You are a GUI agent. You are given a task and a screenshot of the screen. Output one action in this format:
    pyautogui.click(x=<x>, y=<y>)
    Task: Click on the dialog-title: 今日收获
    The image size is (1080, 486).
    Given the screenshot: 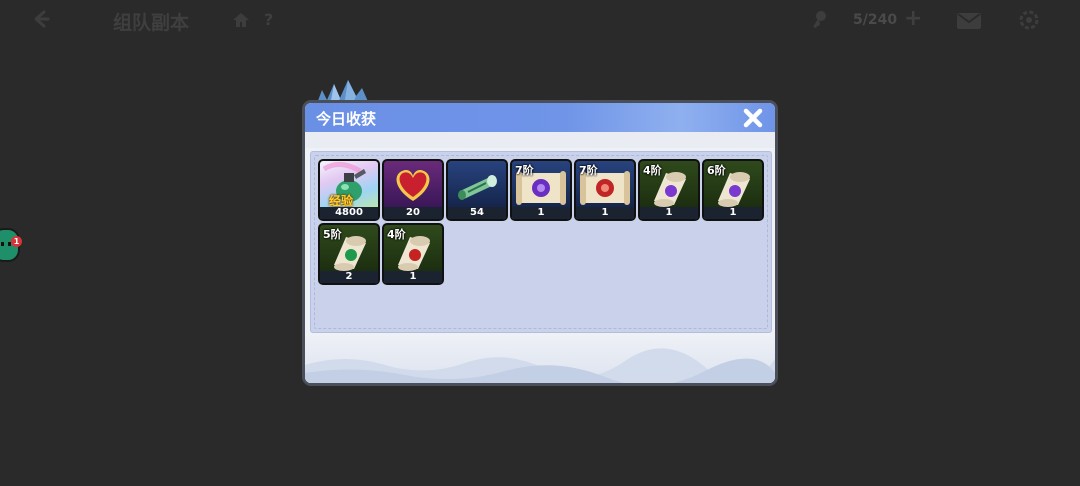 What is the action you would take?
    pyautogui.click(x=346, y=119)
    